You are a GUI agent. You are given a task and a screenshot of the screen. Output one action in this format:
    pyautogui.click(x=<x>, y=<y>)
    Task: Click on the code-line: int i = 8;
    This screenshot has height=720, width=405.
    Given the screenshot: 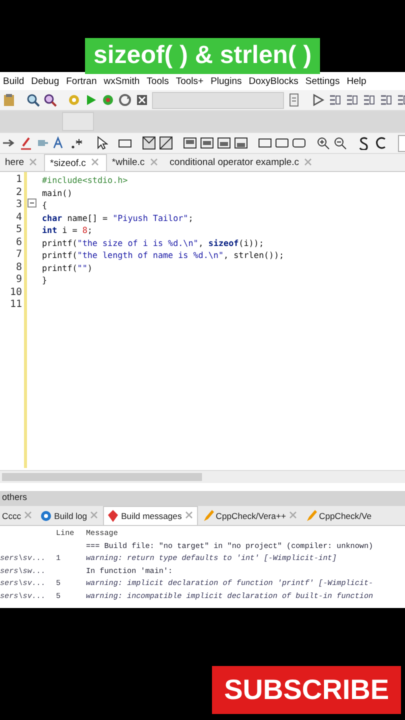 What is the action you would take?
    pyautogui.click(x=67, y=230)
    